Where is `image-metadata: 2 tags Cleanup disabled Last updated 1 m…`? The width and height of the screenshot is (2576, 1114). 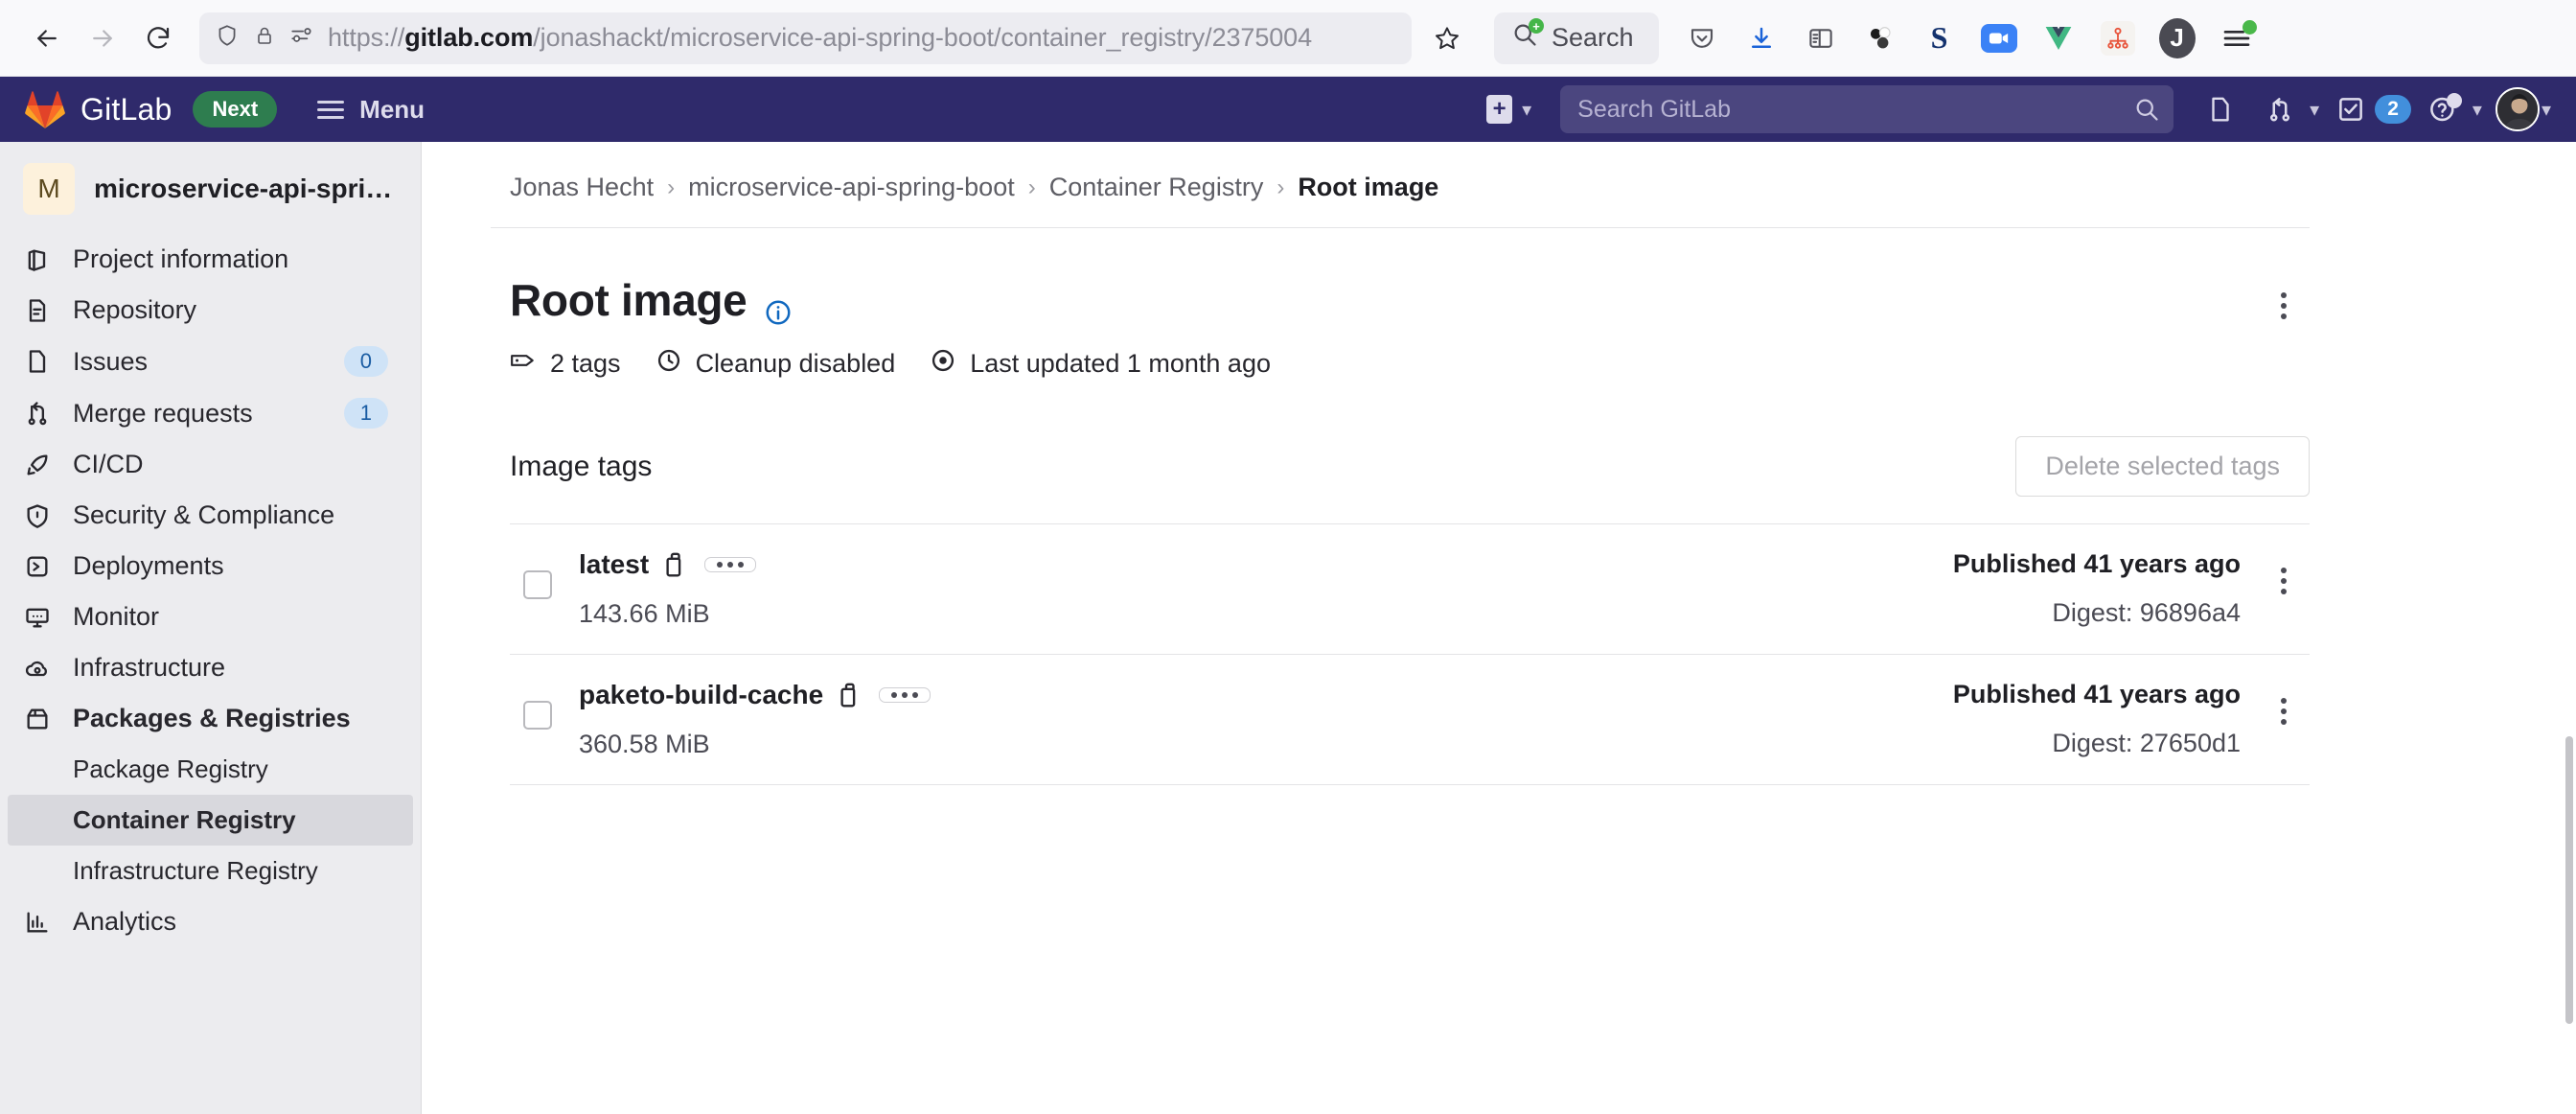 image-metadata: 2 tags Cleanup disabled Last updated 1 m… is located at coordinates (1384, 364).